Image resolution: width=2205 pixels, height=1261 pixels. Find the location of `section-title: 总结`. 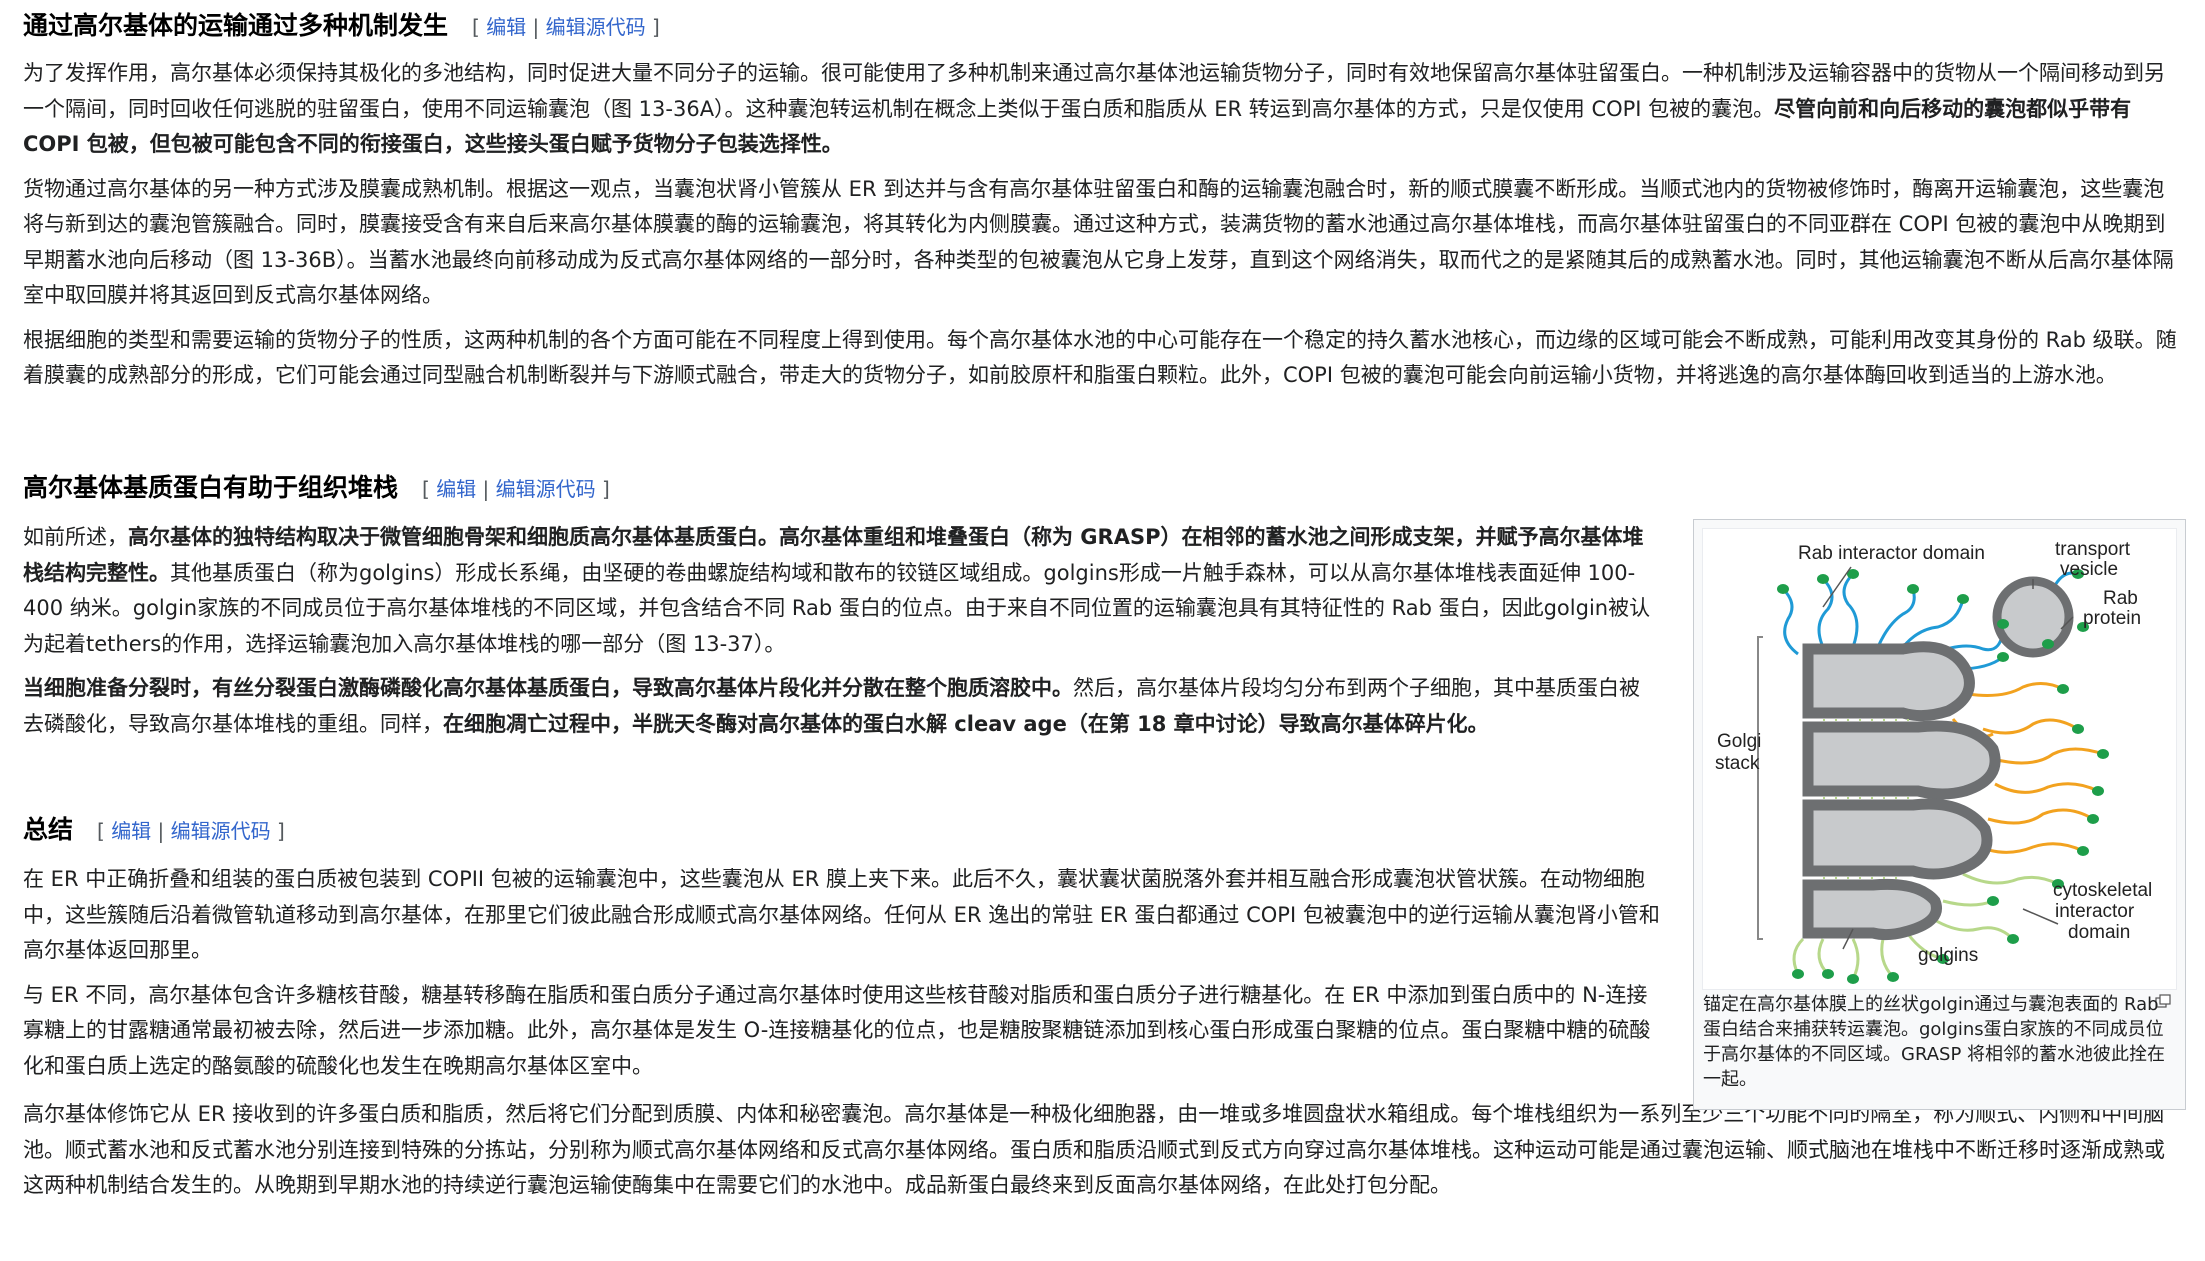

section-title: 总结 is located at coordinates (48, 829).